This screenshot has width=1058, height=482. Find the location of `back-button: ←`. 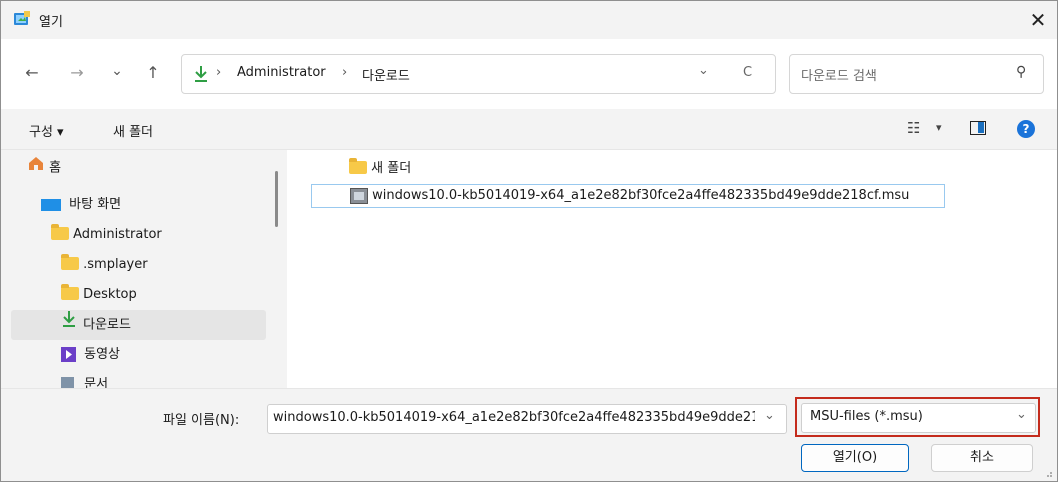

back-button: ← is located at coordinates (32, 73).